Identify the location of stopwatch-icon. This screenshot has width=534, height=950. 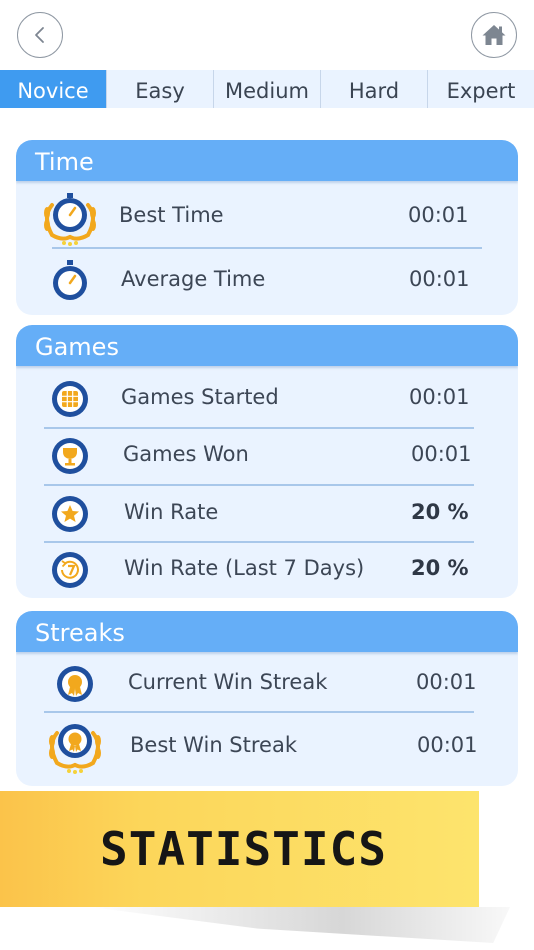
(70, 280).